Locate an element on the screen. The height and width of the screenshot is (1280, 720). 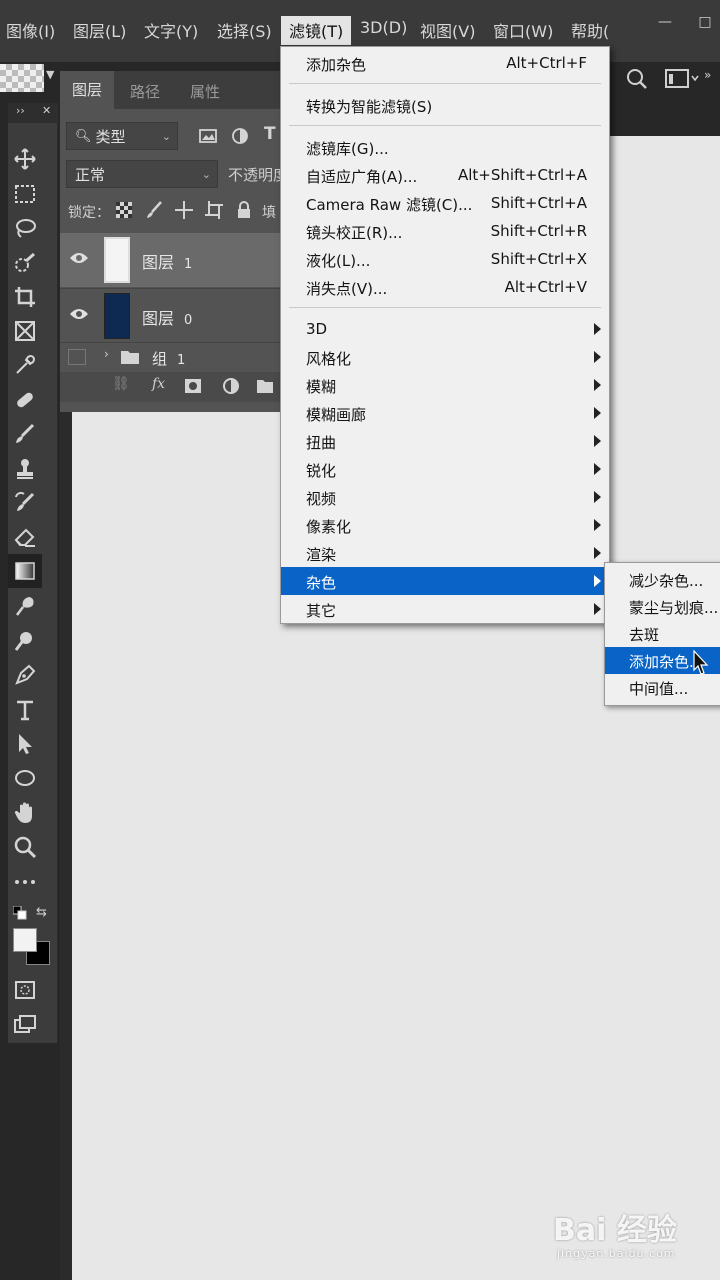
swap-colors-icon: ⇆ is located at coordinates (41, 912).